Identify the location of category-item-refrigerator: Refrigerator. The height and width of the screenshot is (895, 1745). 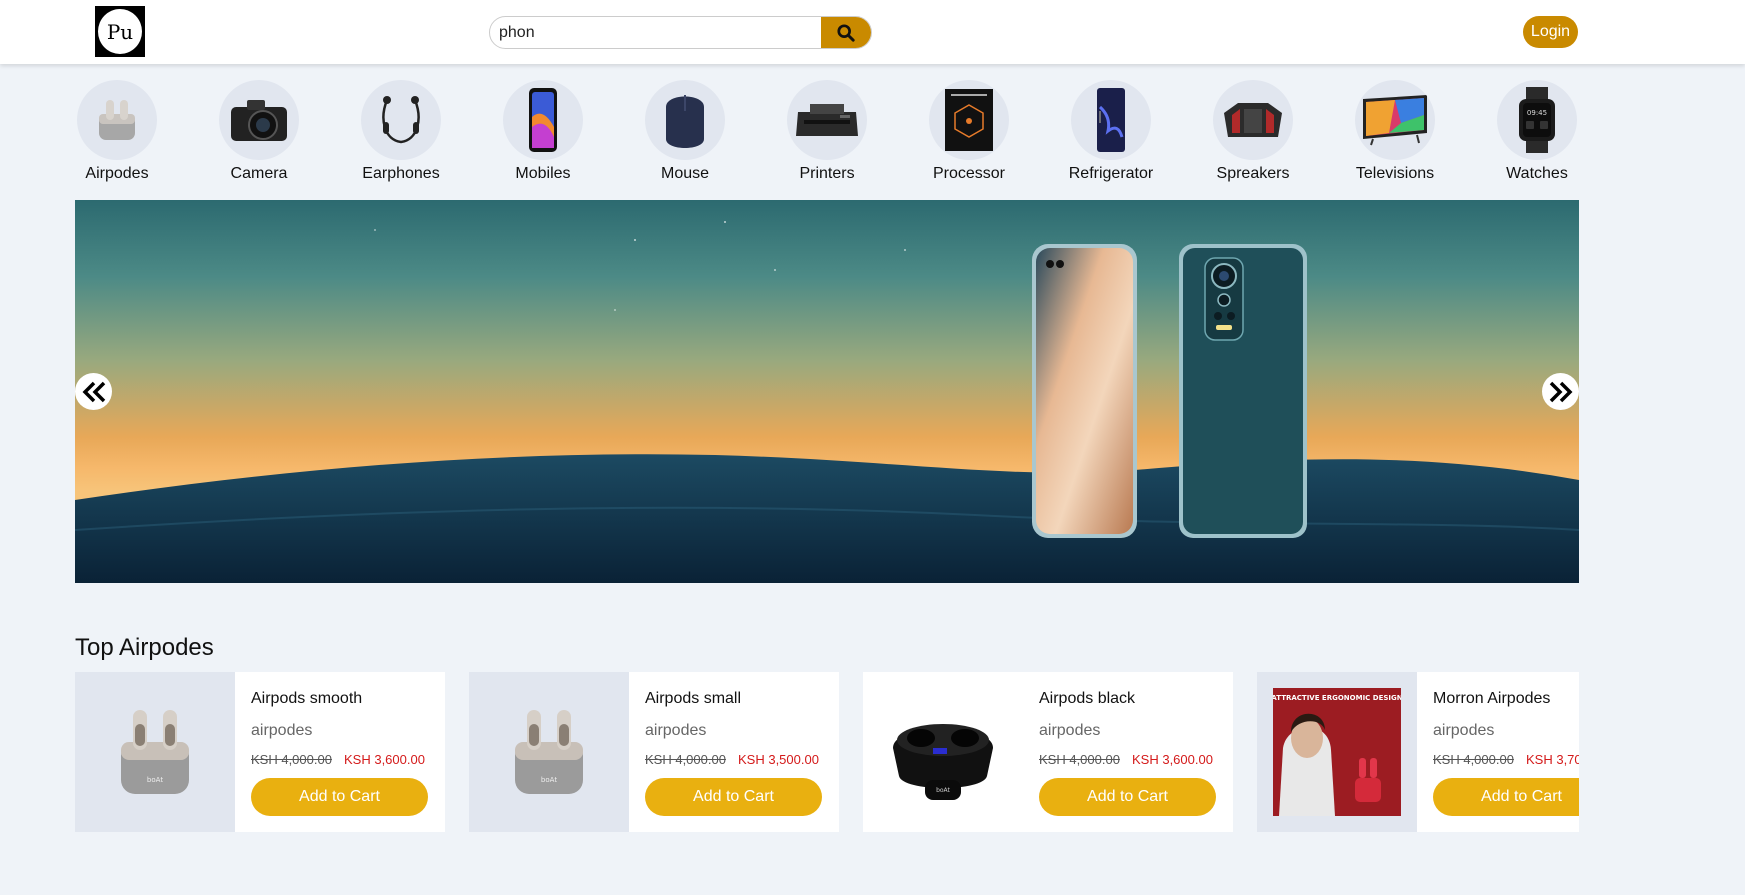
(1111, 131).